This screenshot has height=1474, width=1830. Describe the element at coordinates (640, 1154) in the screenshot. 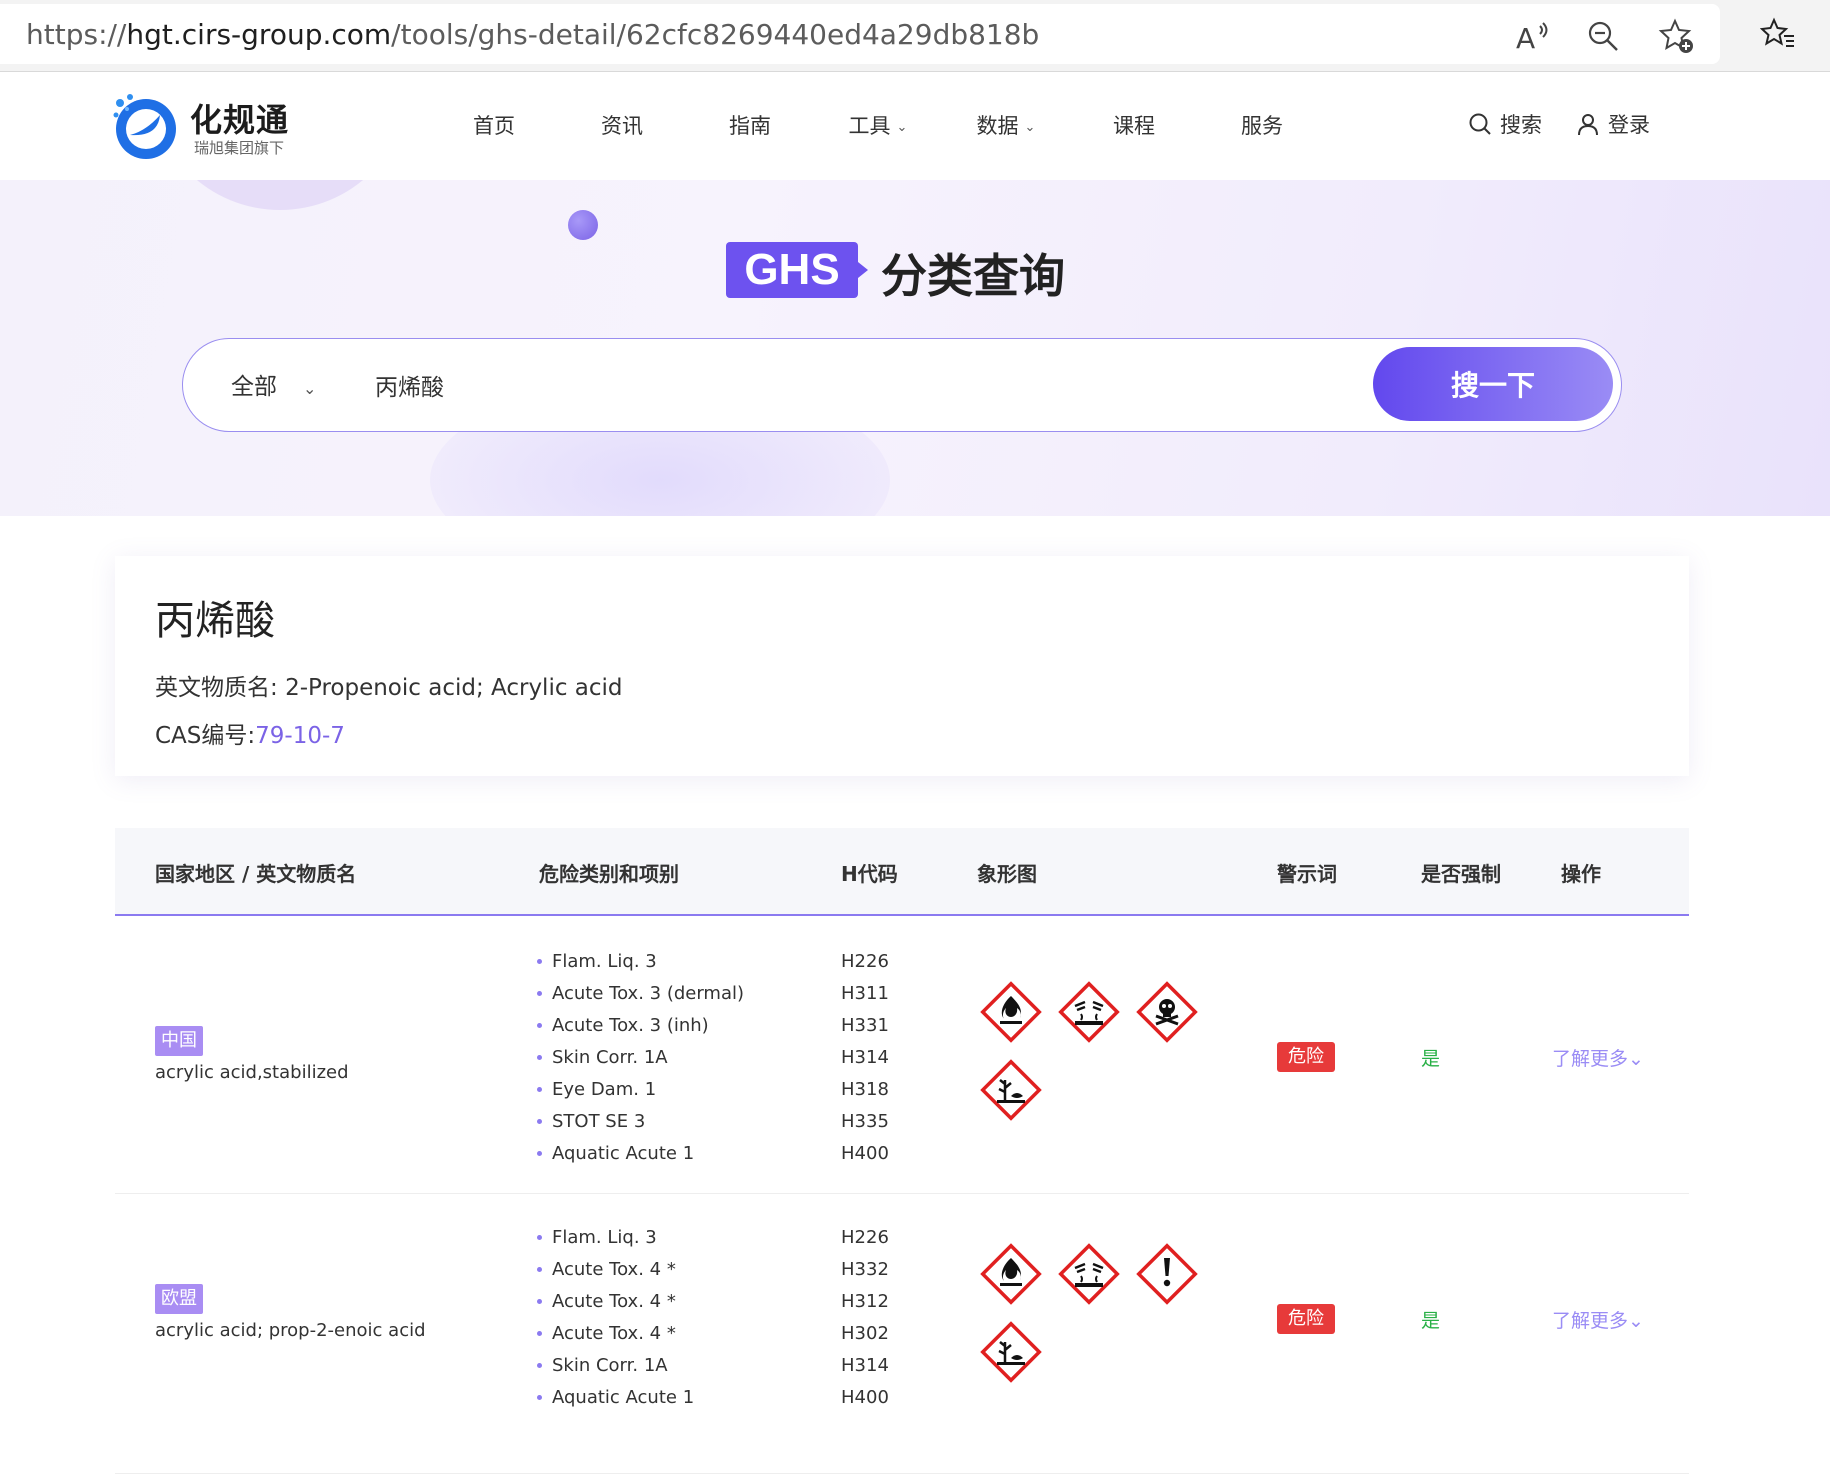

I see `hazard-class-item: Aquatic Acute 1` at that location.